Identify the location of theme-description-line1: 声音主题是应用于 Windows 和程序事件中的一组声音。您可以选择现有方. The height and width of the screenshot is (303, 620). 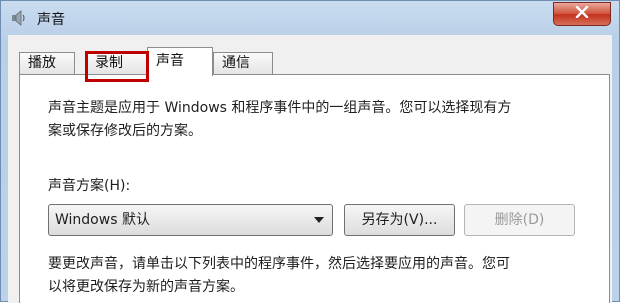
(280, 108).